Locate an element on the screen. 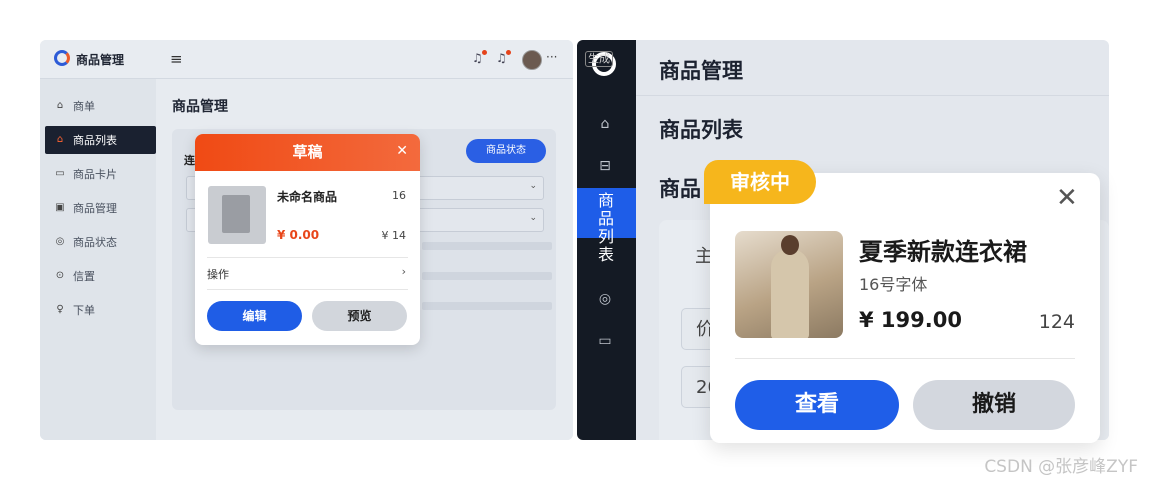  page-title: 商品管理 is located at coordinates (200, 107).